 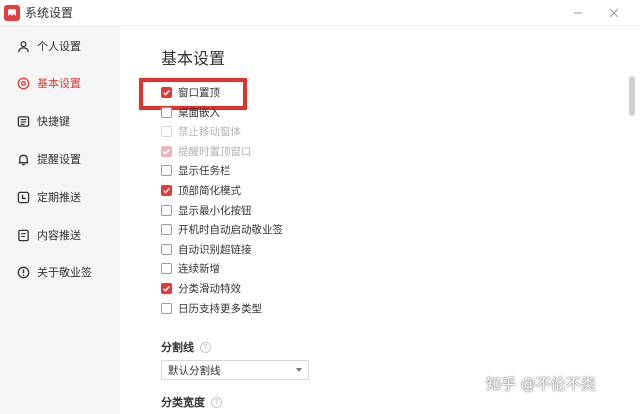 I want to click on option-label: 日历支持更多类型, so click(x=220, y=308).